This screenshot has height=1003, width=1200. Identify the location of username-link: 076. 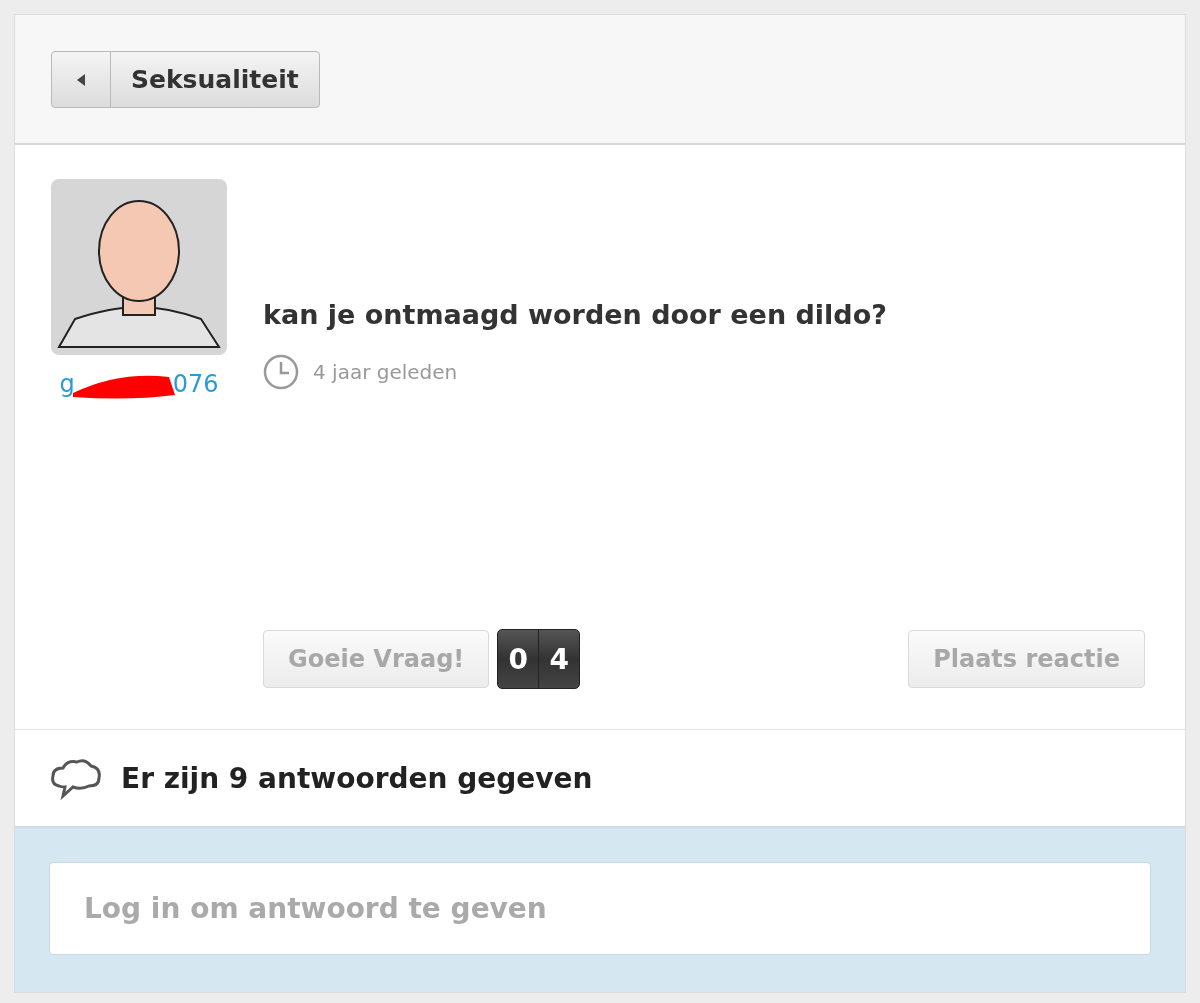
(195, 384).